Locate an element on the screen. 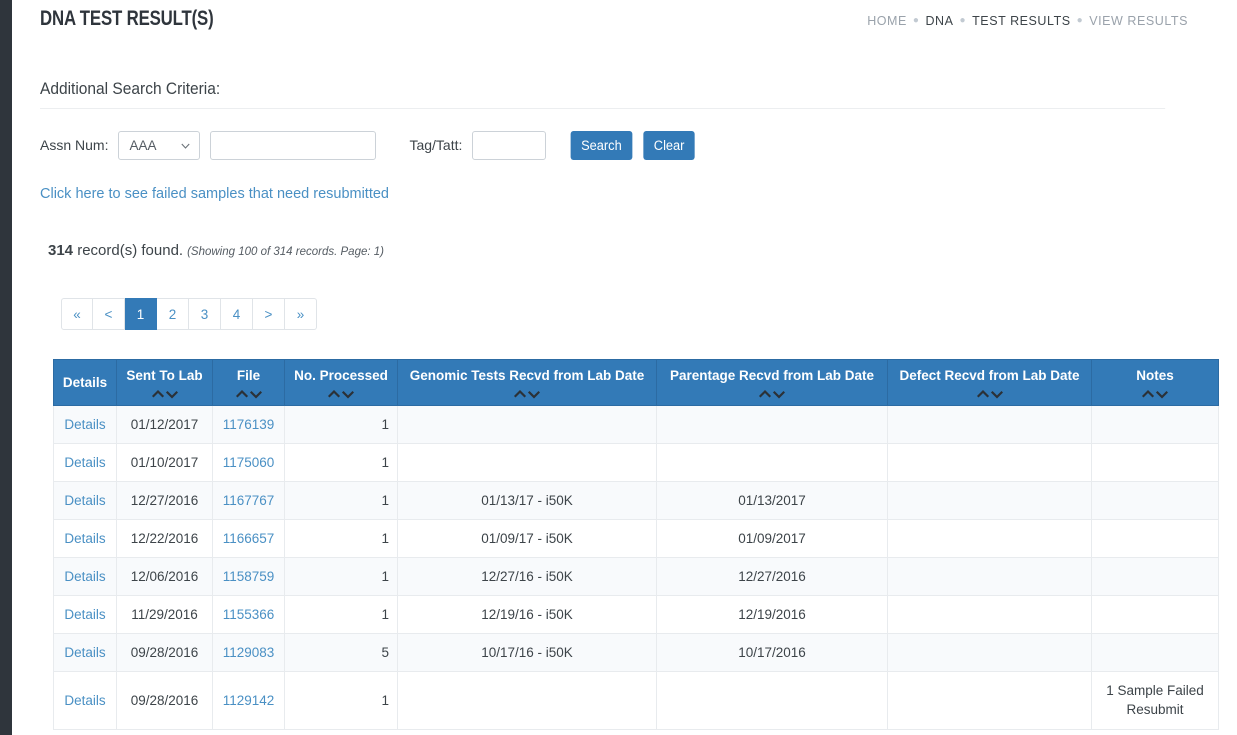 This screenshot has width=1237, height=735. search-button: Search is located at coordinates (602, 145).